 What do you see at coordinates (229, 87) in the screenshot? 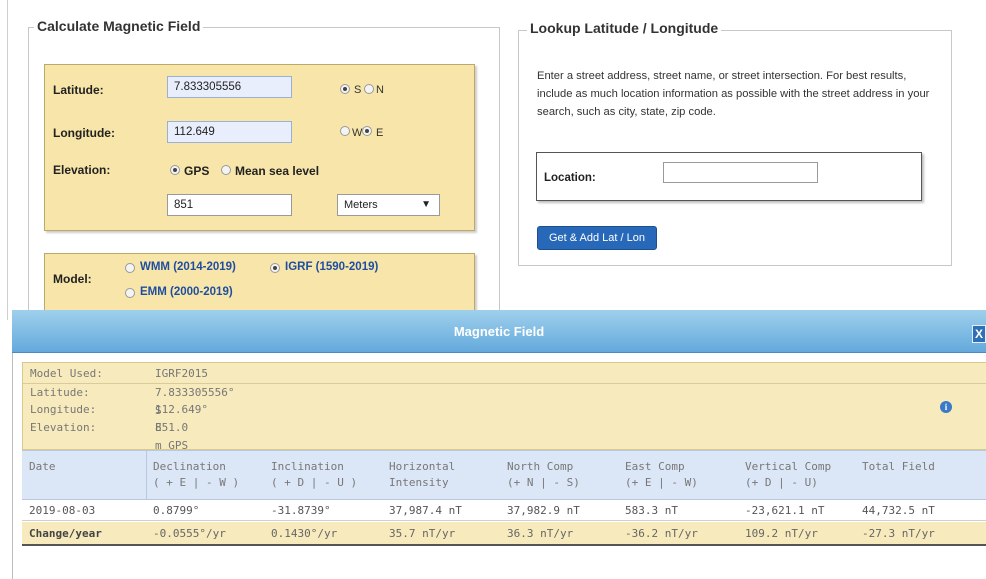
I see `latitude-input` at bounding box center [229, 87].